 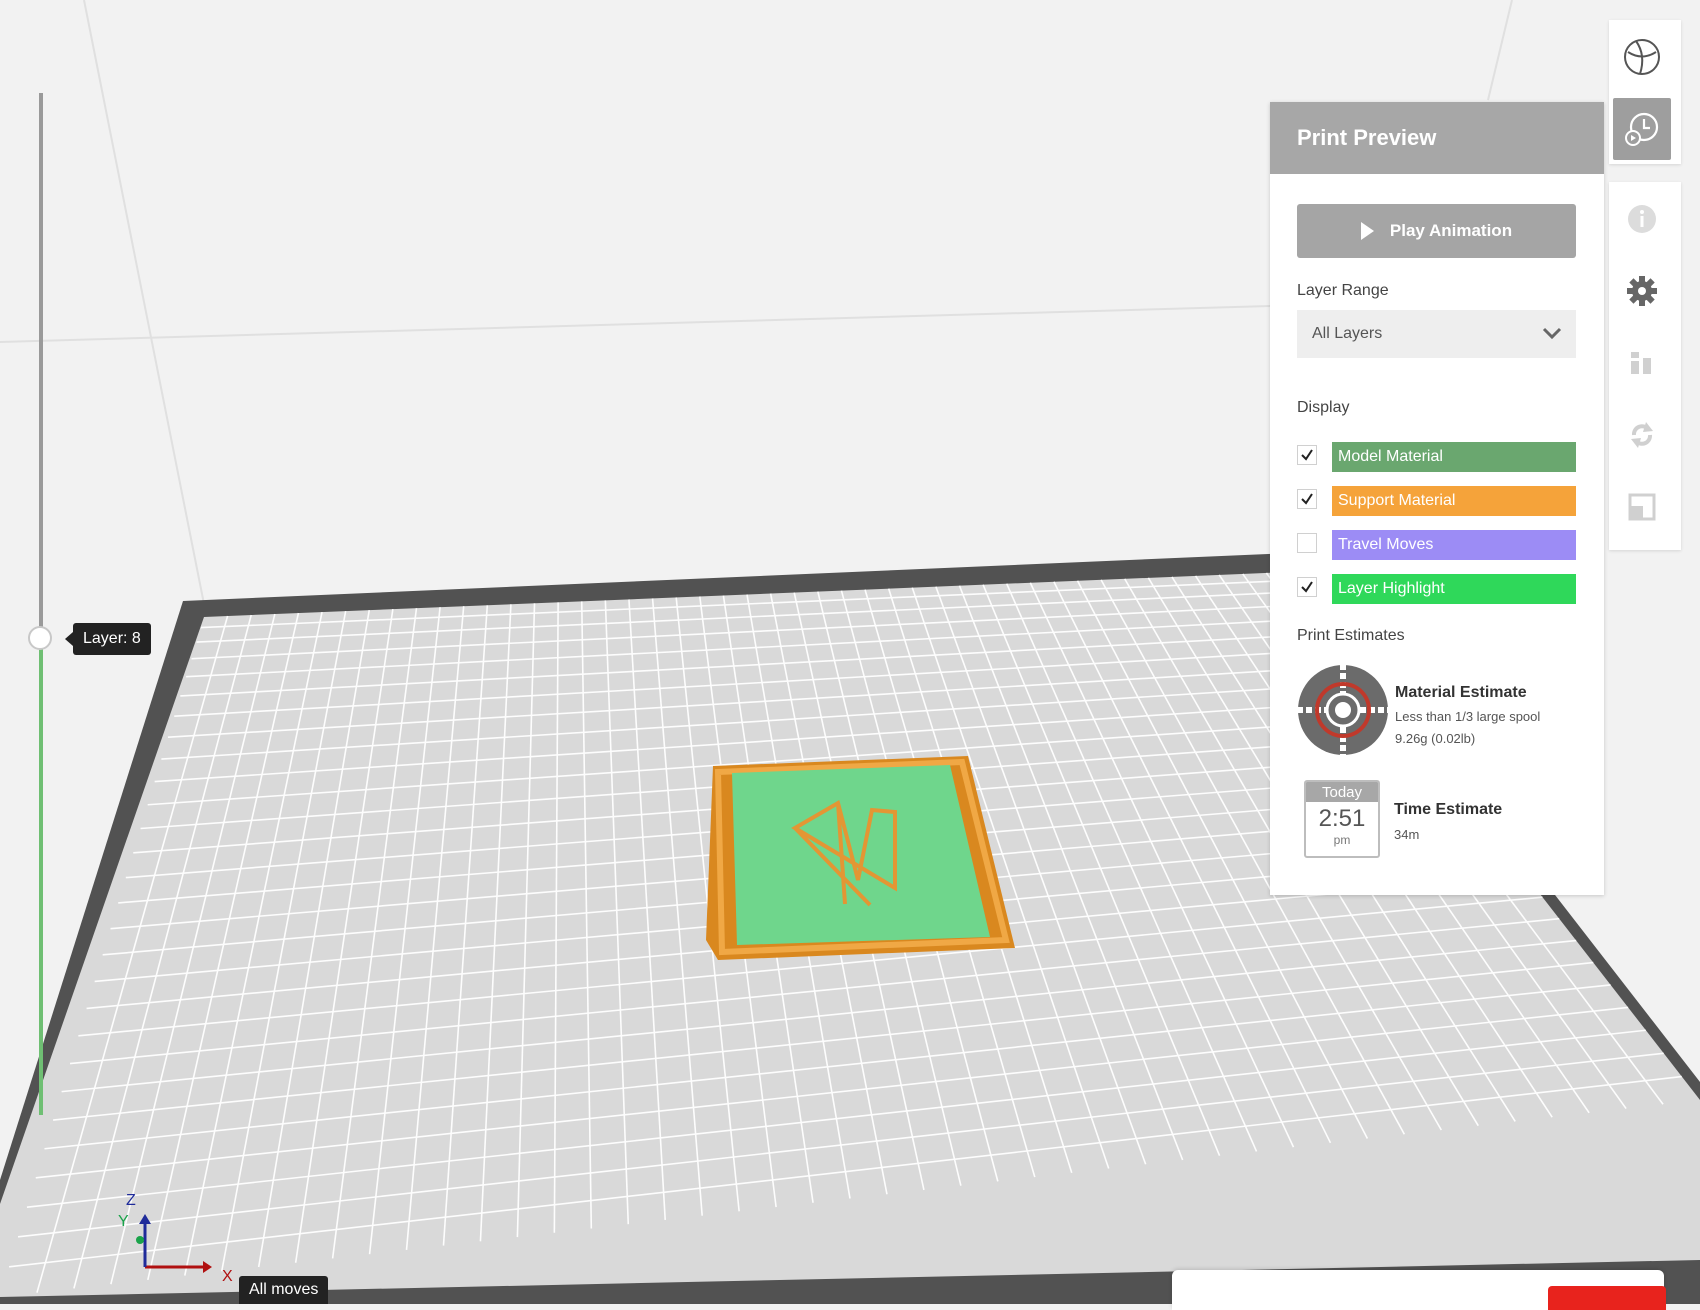 What do you see at coordinates (860, 858) in the screenshot?
I see `print-model` at bounding box center [860, 858].